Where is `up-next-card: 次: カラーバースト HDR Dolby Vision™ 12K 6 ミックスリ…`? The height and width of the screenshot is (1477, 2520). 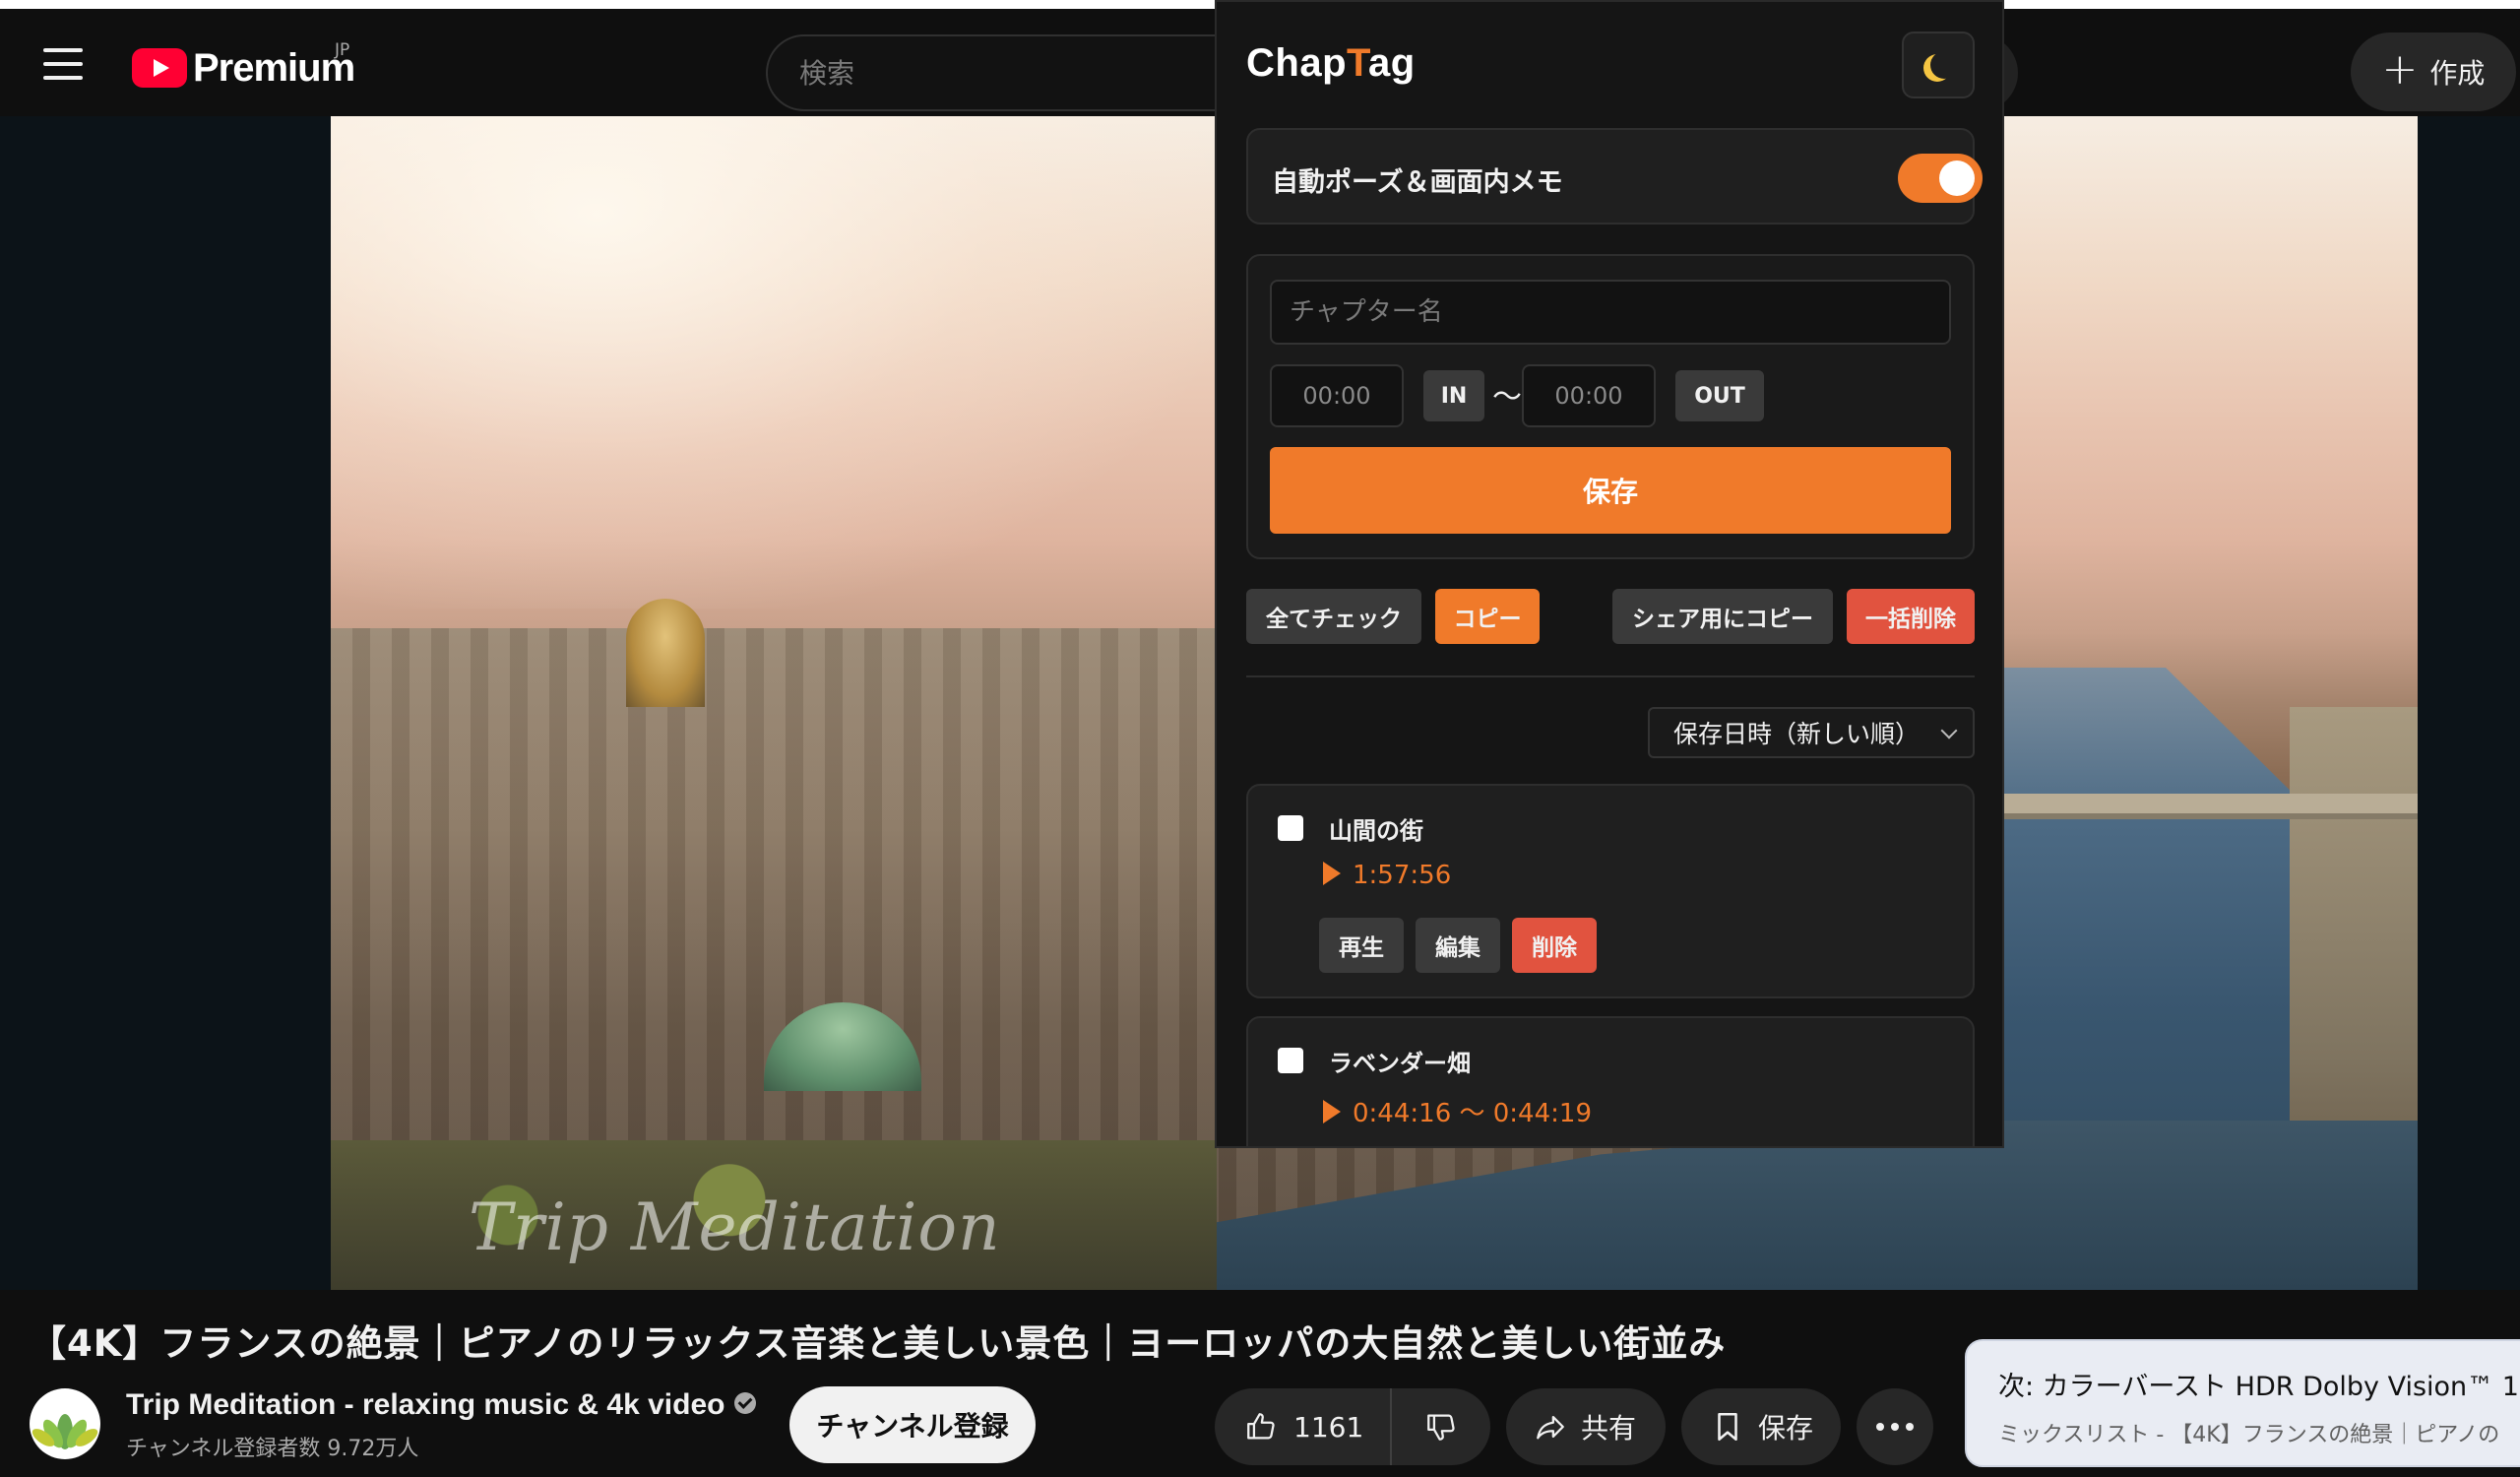 up-next-card: 次: カラーバースト HDR Dolby Vision™ 12K 6 ミックスリ… is located at coordinates (2242, 1403).